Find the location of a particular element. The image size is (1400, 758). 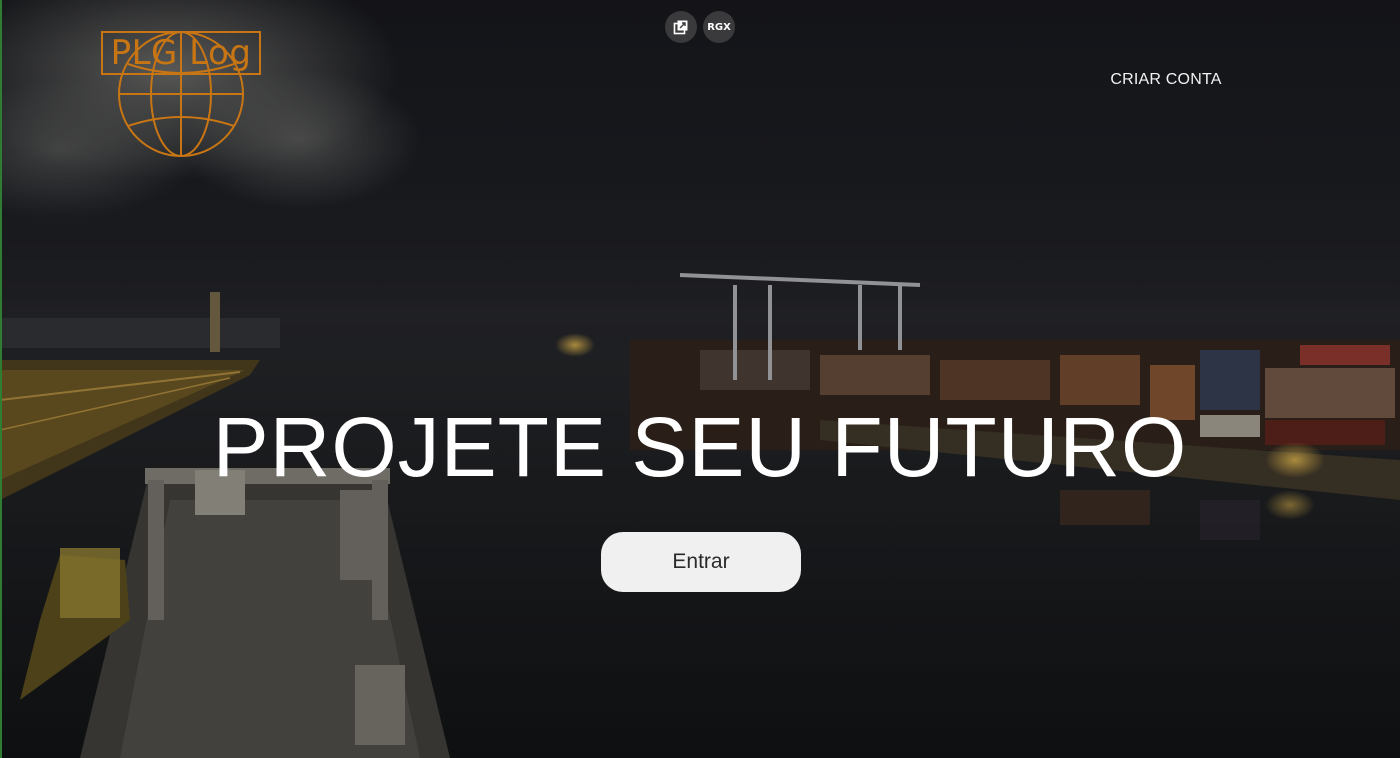

rgx-button: RGX is located at coordinates (719, 27).